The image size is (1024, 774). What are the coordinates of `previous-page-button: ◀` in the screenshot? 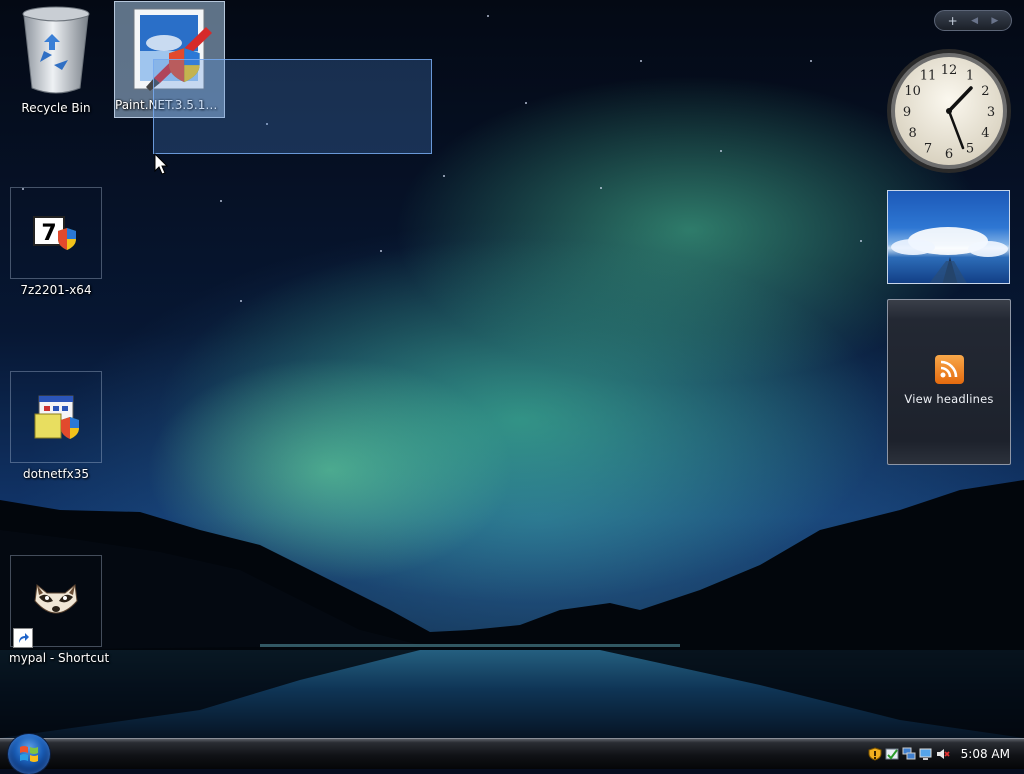 It's located at (974, 21).